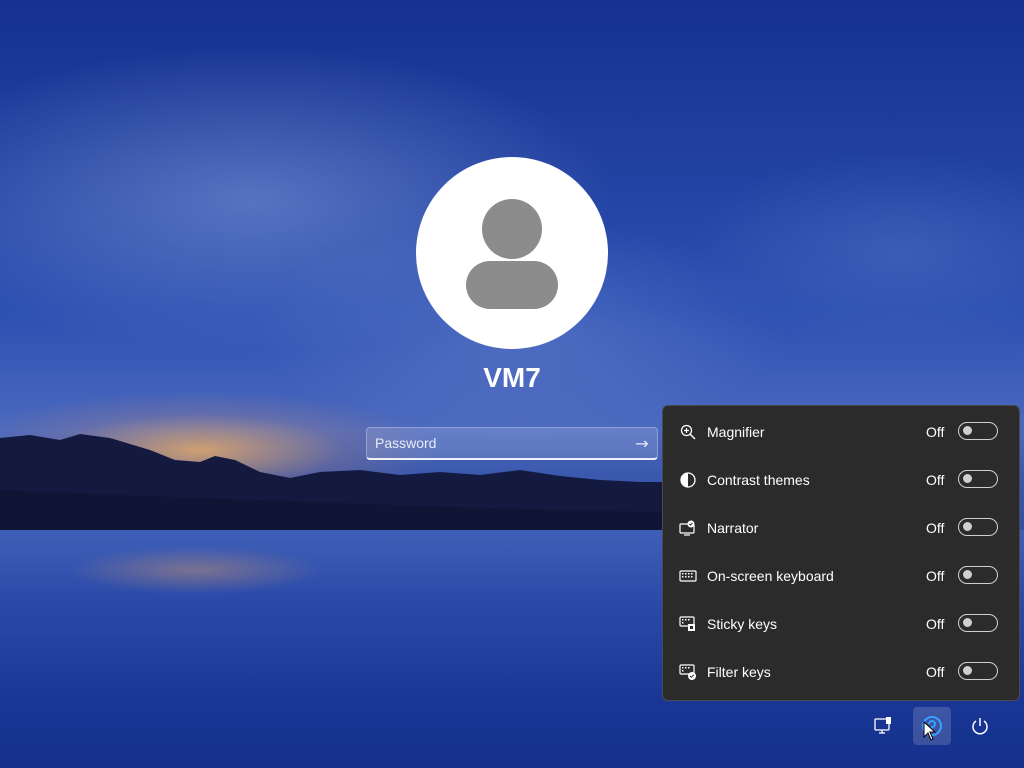  I want to click on magnifier-label: Magnifier, so click(736, 432).